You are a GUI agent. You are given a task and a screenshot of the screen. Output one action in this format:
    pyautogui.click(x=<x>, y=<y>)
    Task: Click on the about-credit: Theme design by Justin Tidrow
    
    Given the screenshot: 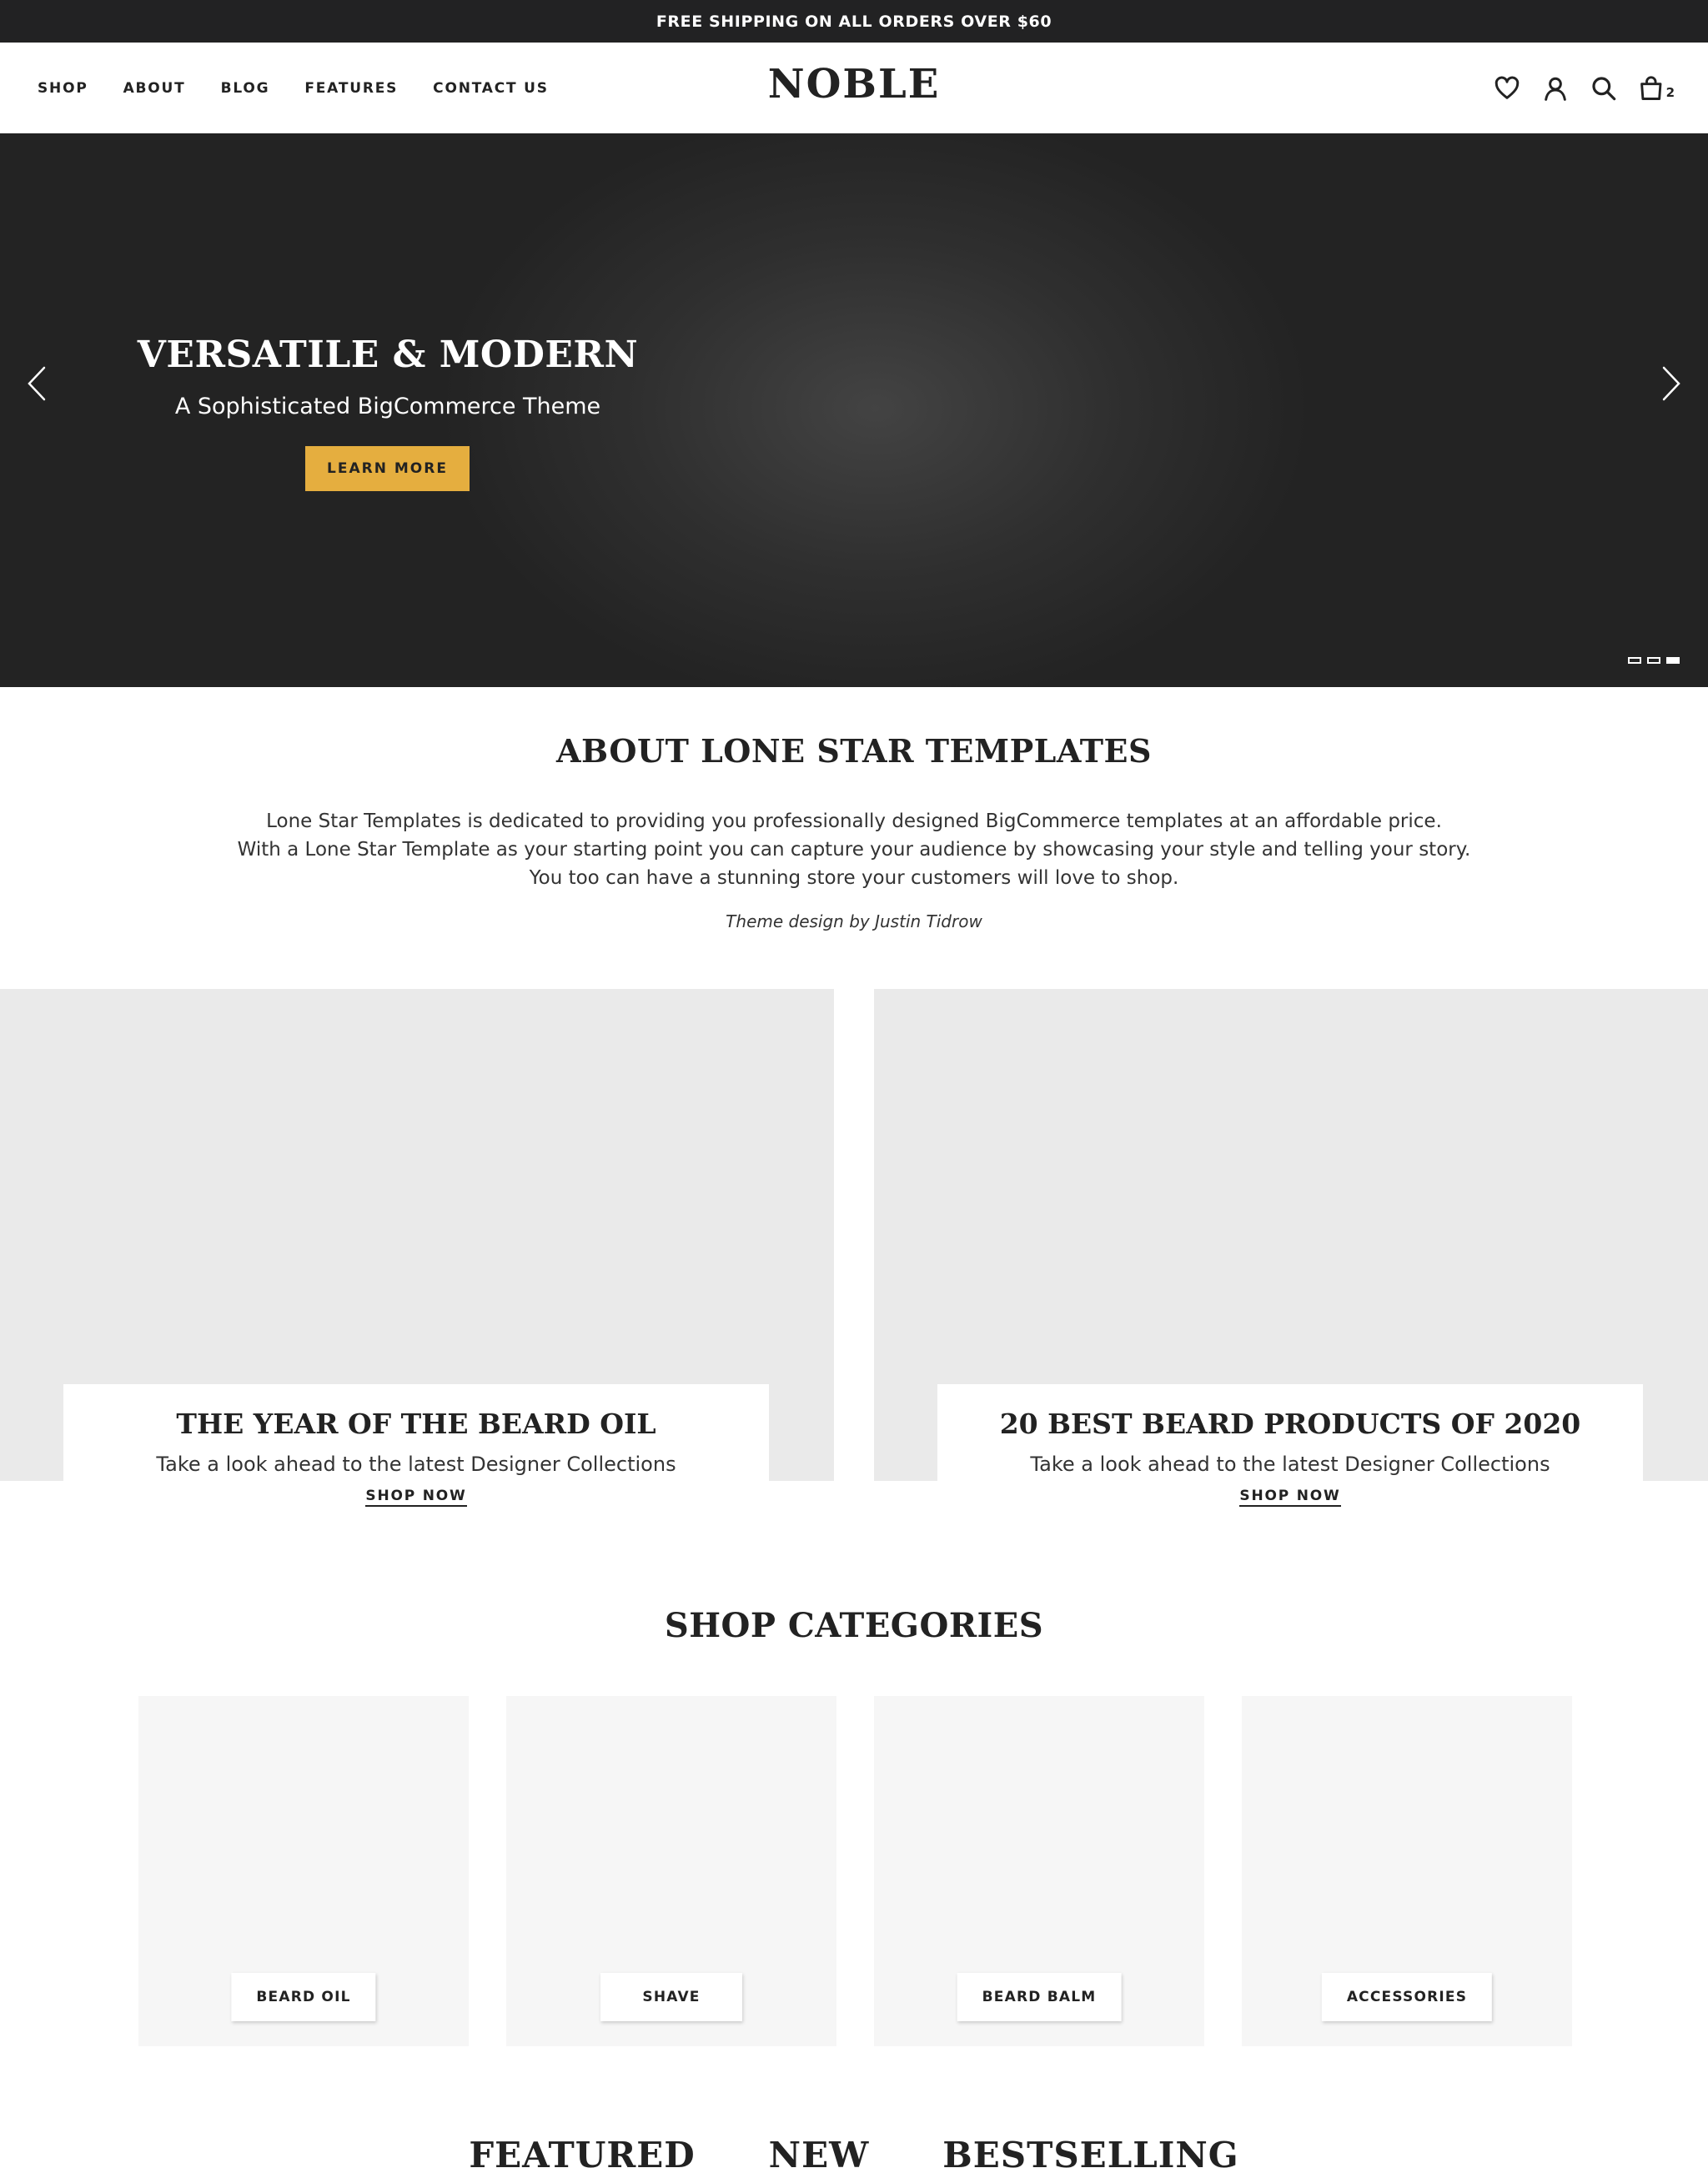 What is the action you would take?
    pyautogui.click(x=854, y=921)
    